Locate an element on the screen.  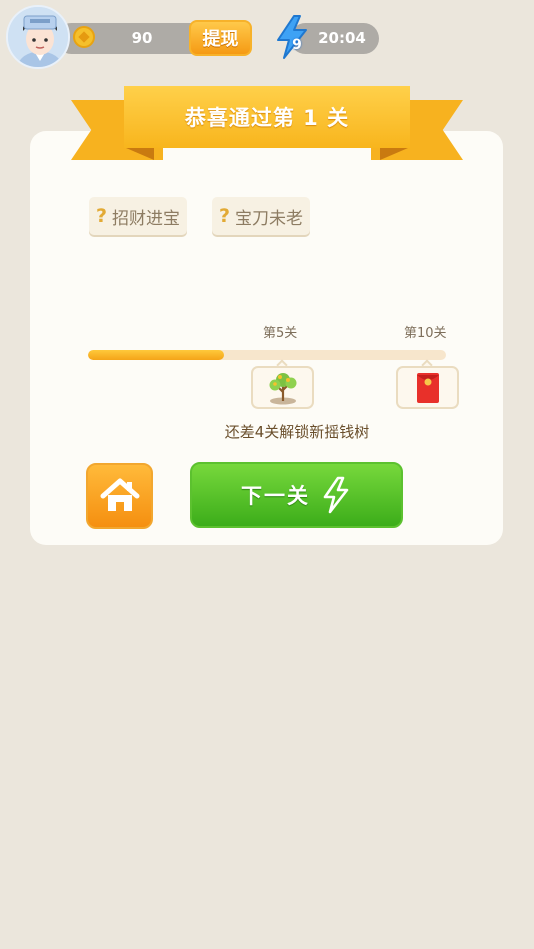
level-progress-bar is located at coordinates (267, 355).